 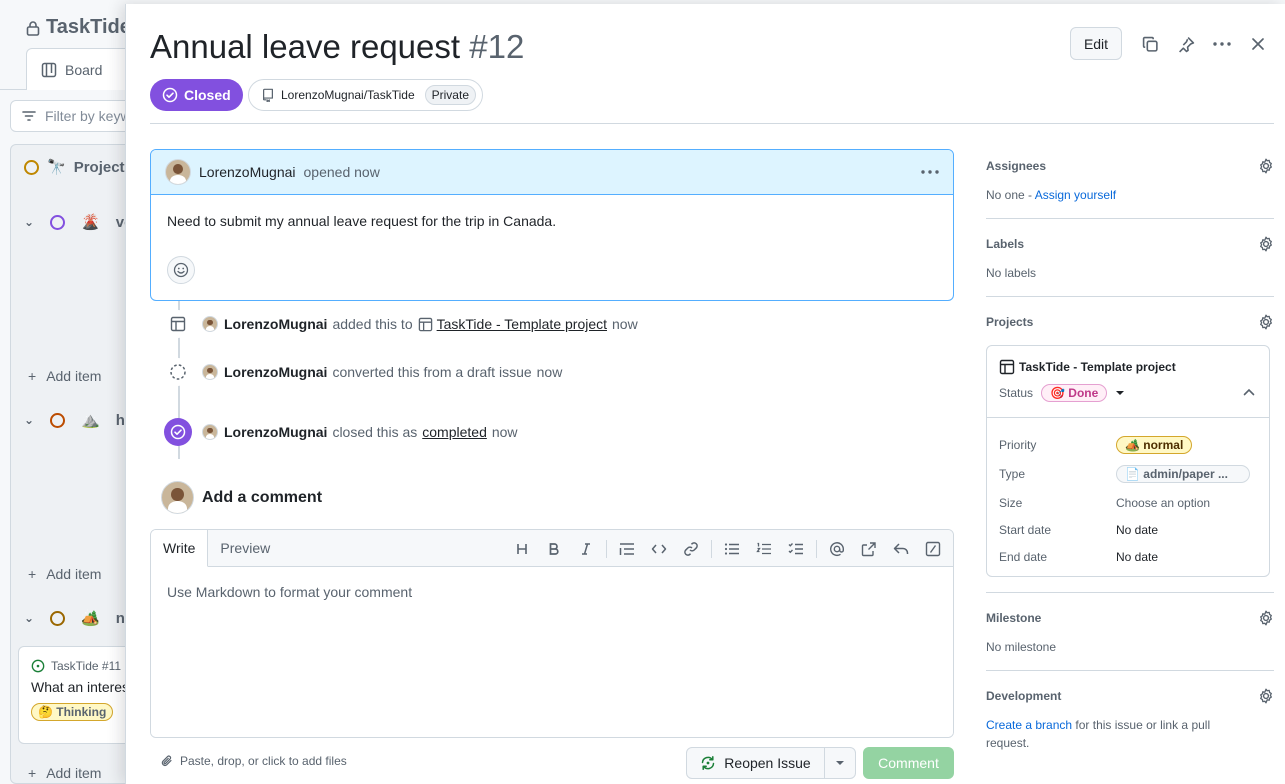 I want to click on reopen-options-dropdown, so click(x=840, y=763).